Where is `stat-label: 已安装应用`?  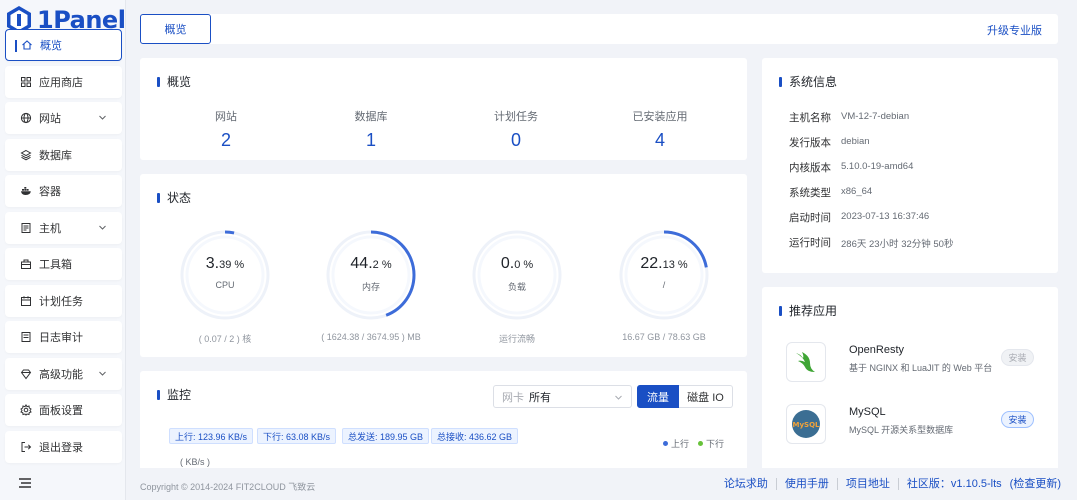 stat-label: 已安装应用 is located at coordinates (660, 117).